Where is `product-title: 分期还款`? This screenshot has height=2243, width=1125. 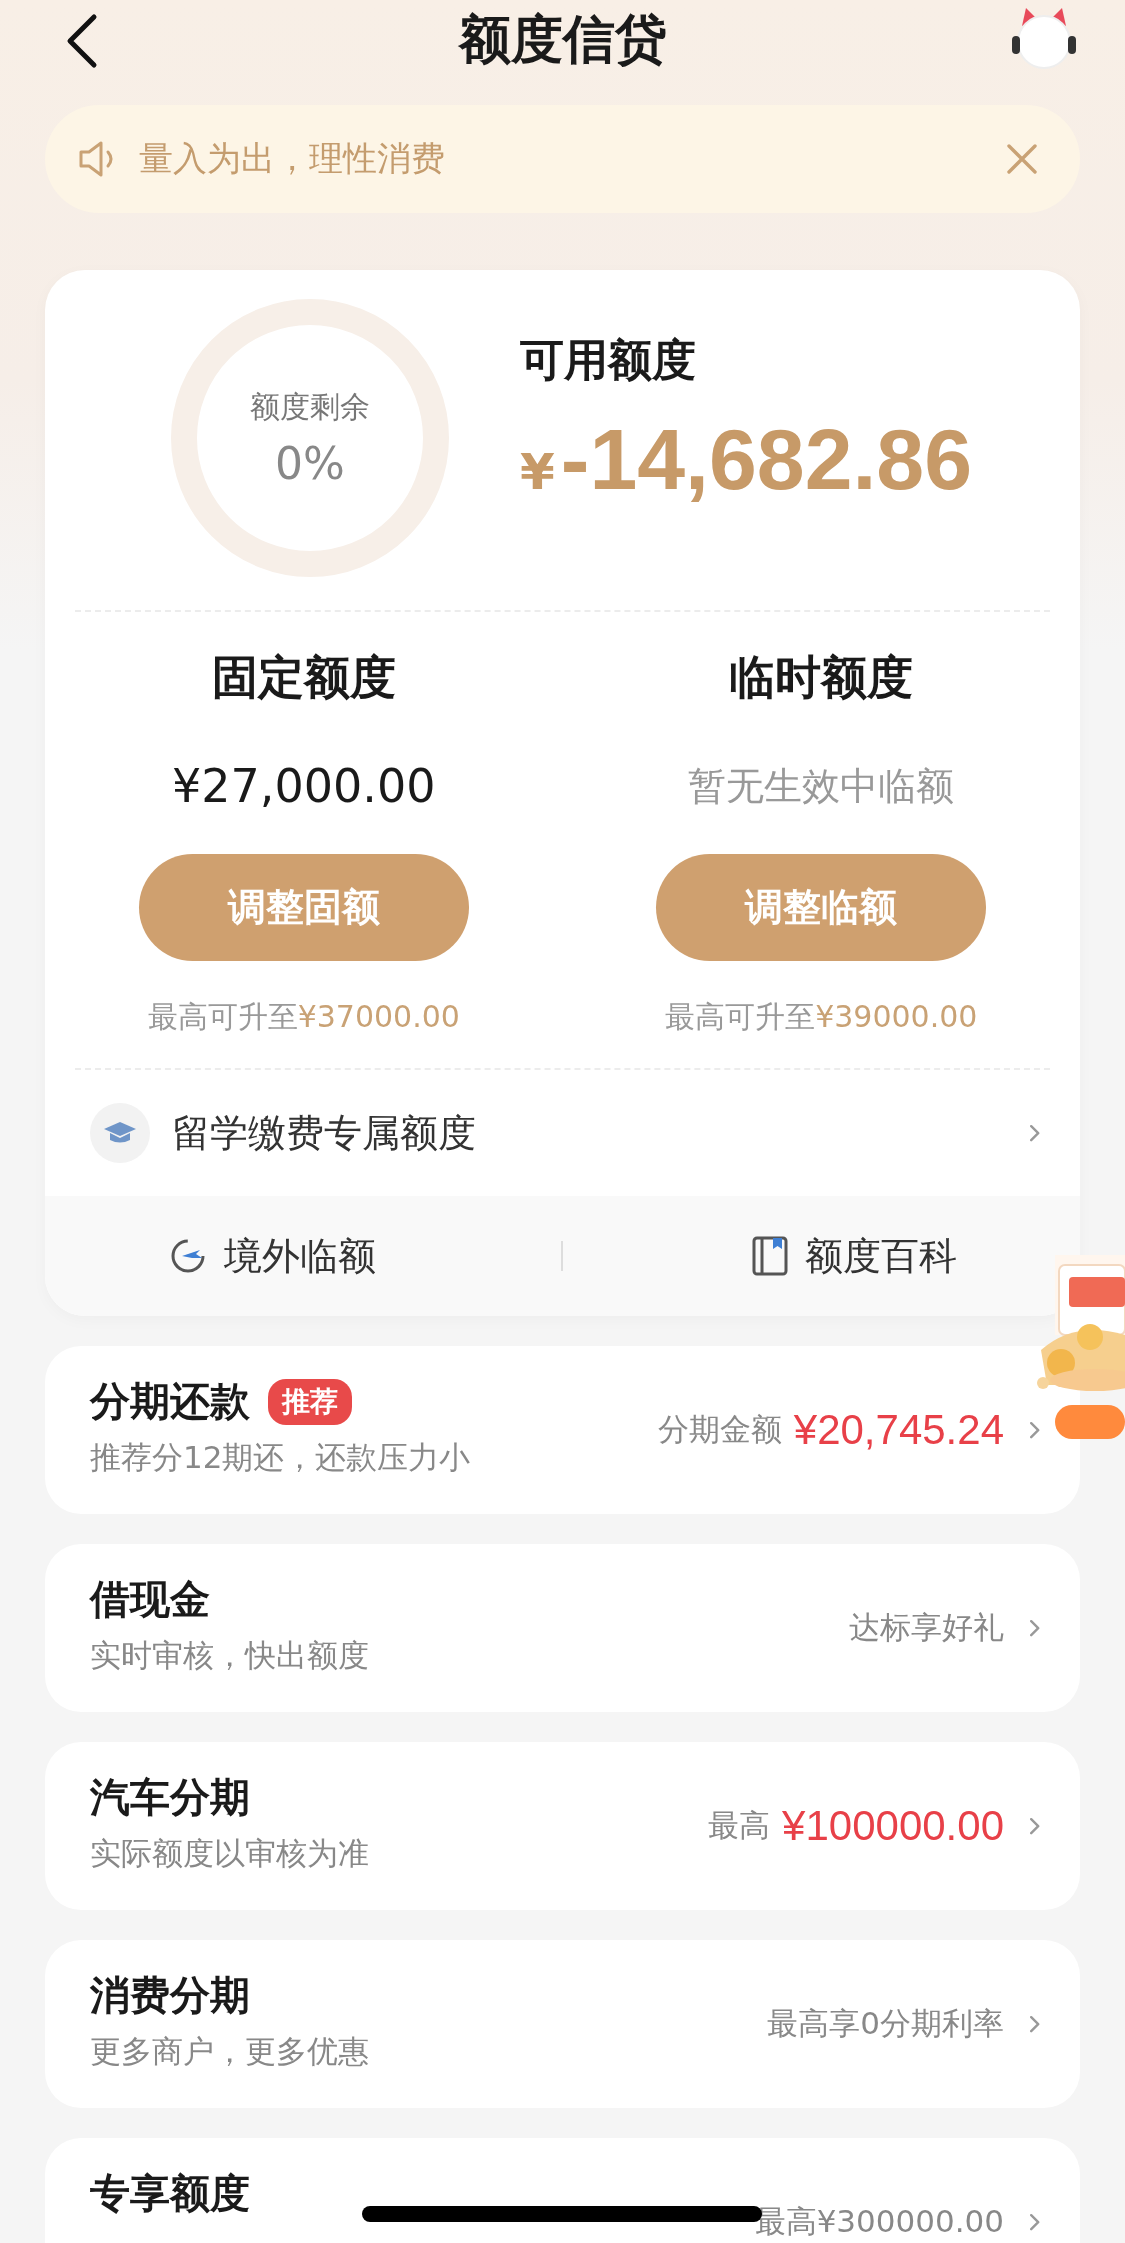
product-title: 分期还款 is located at coordinates (170, 1401).